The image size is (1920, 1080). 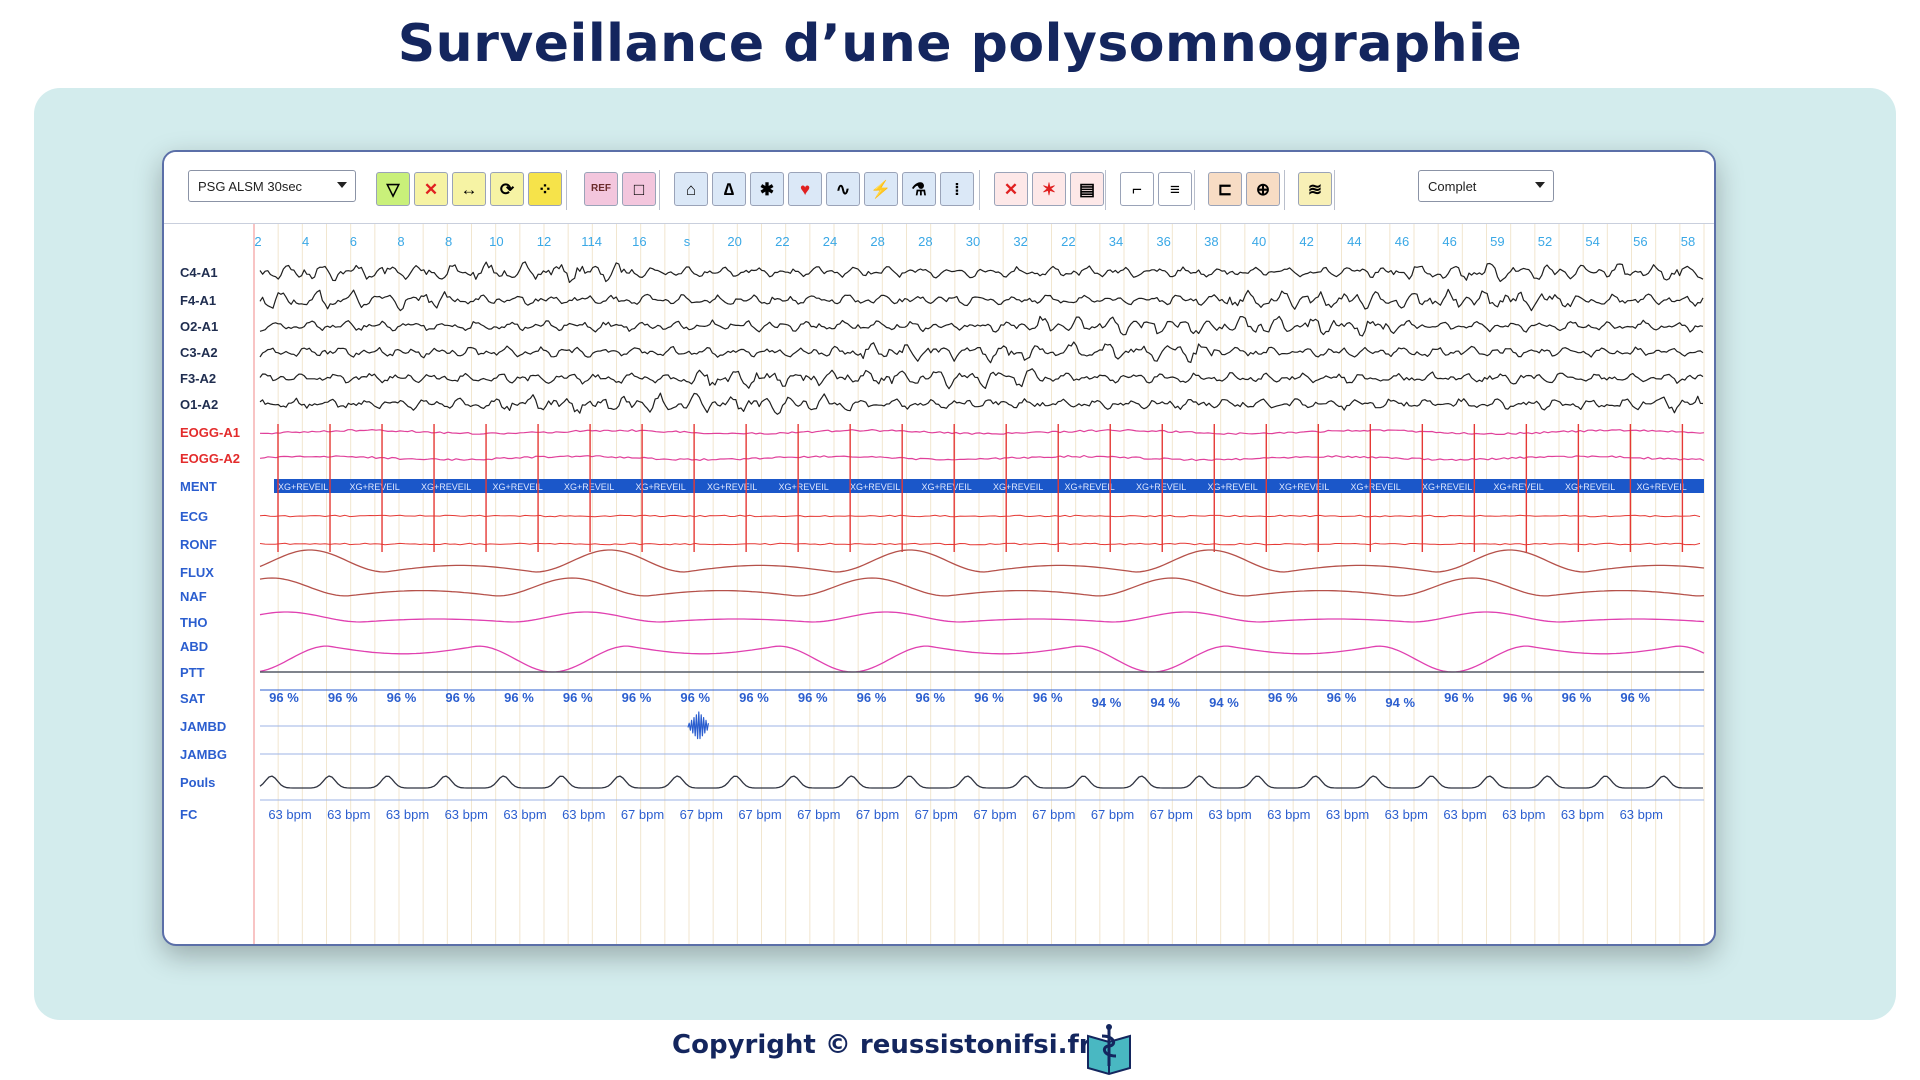 What do you see at coordinates (982, 561) in the screenshot?
I see `airflow-trace-flux` at bounding box center [982, 561].